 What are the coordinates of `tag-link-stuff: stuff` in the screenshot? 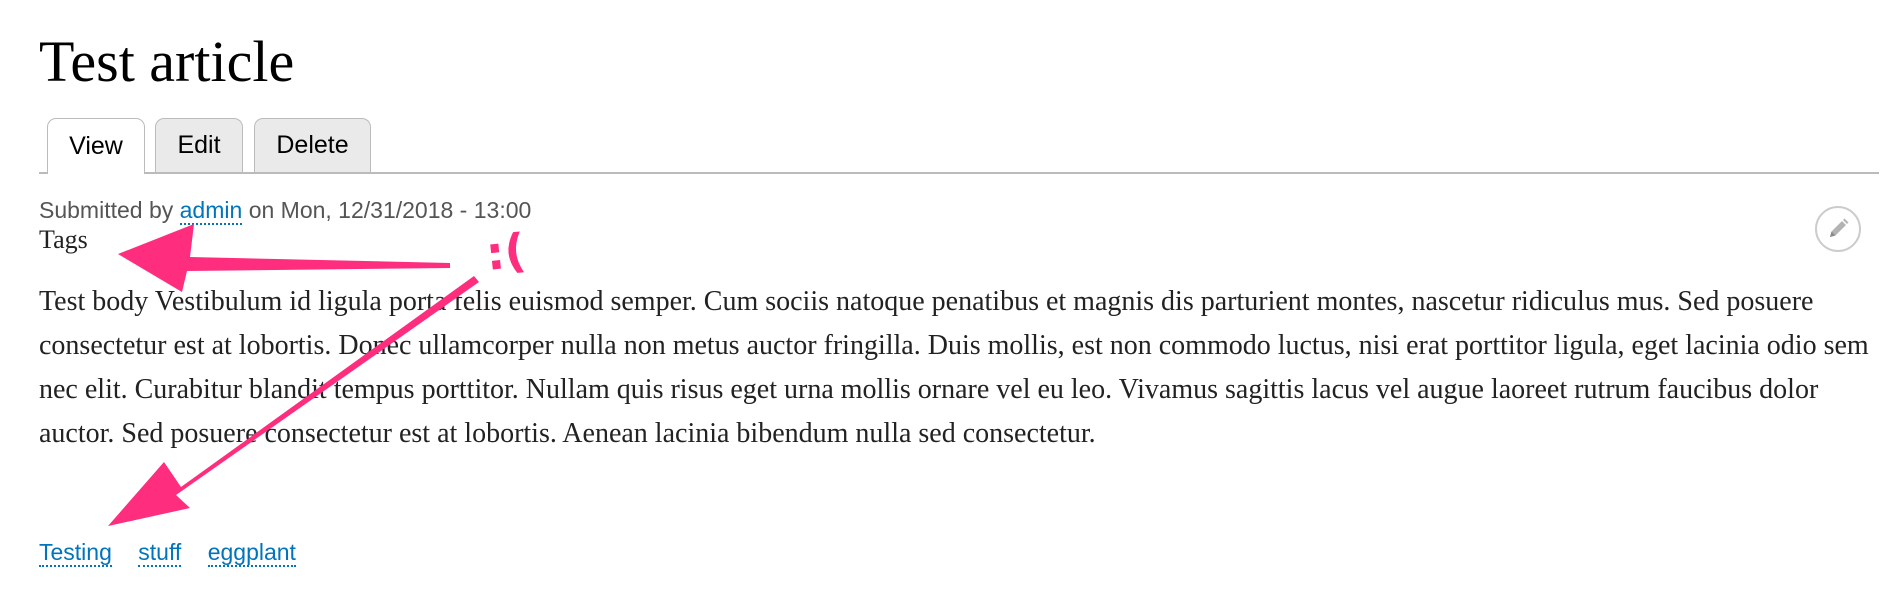 It's located at (160, 553).